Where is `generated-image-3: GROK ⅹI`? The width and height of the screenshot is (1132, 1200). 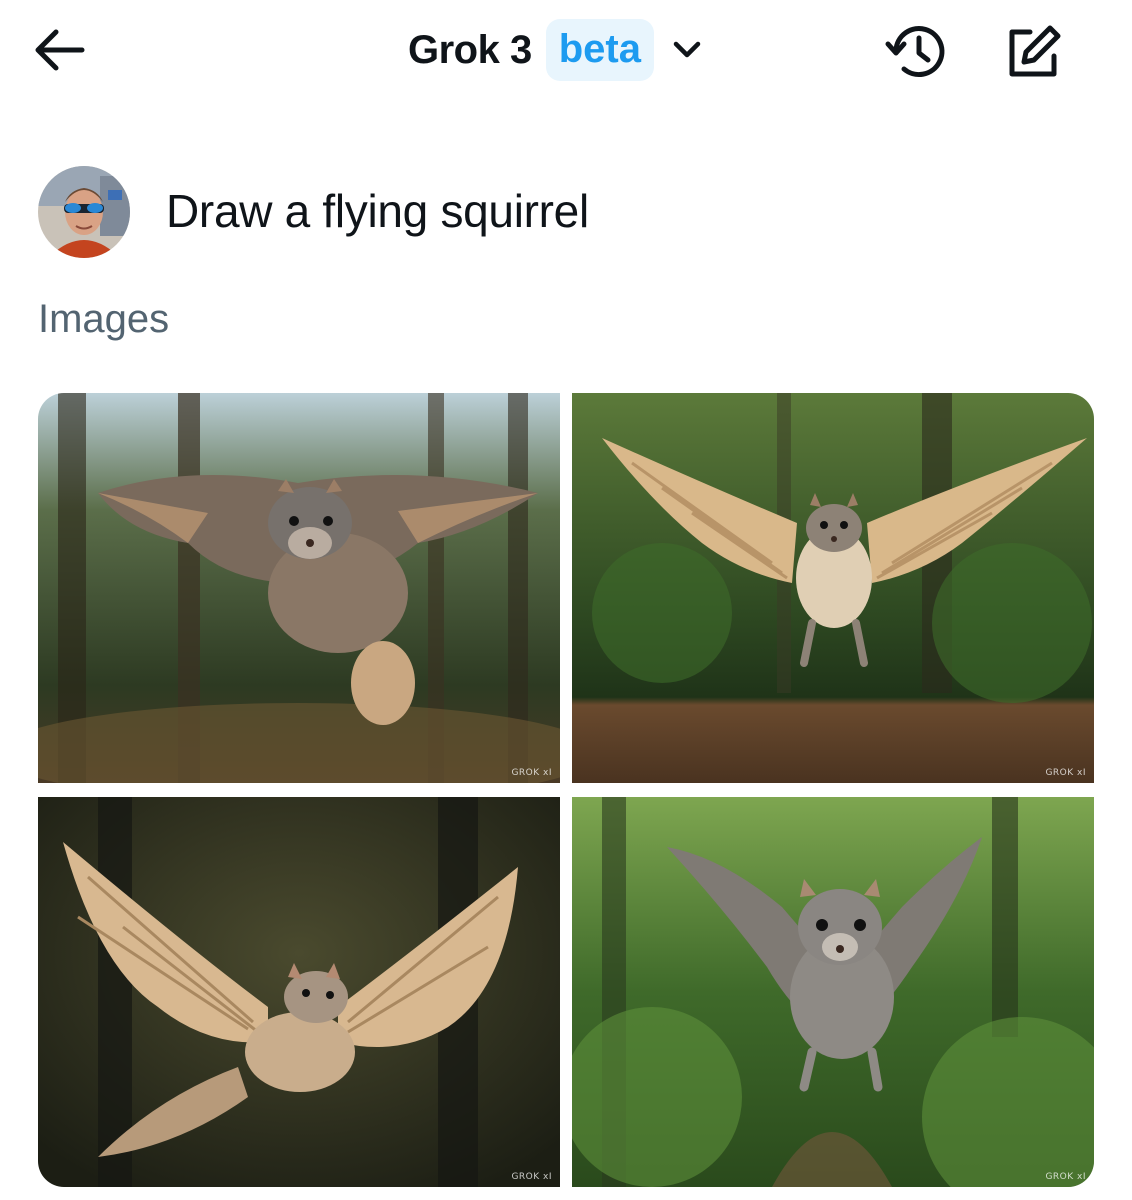
generated-image-3: GROK ⅹI is located at coordinates (299, 992).